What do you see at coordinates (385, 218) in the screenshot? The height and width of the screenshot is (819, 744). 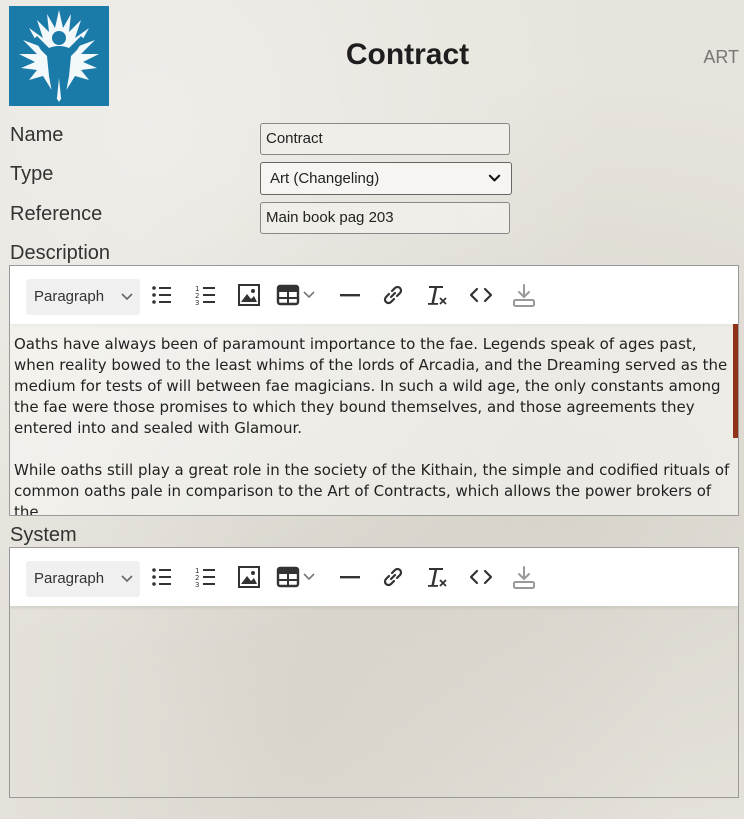 I see `reference-input: Main book pag 203` at bounding box center [385, 218].